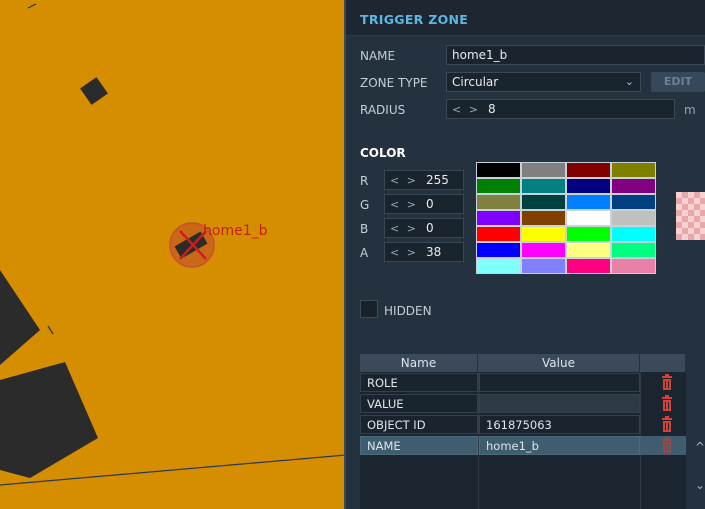 The width and height of the screenshot is (705, 509). What do you see at coordinates (525, 18) in the screenshot?
I see `panel-header: TRIGGER ZONE` at bounding box center [525, 18].